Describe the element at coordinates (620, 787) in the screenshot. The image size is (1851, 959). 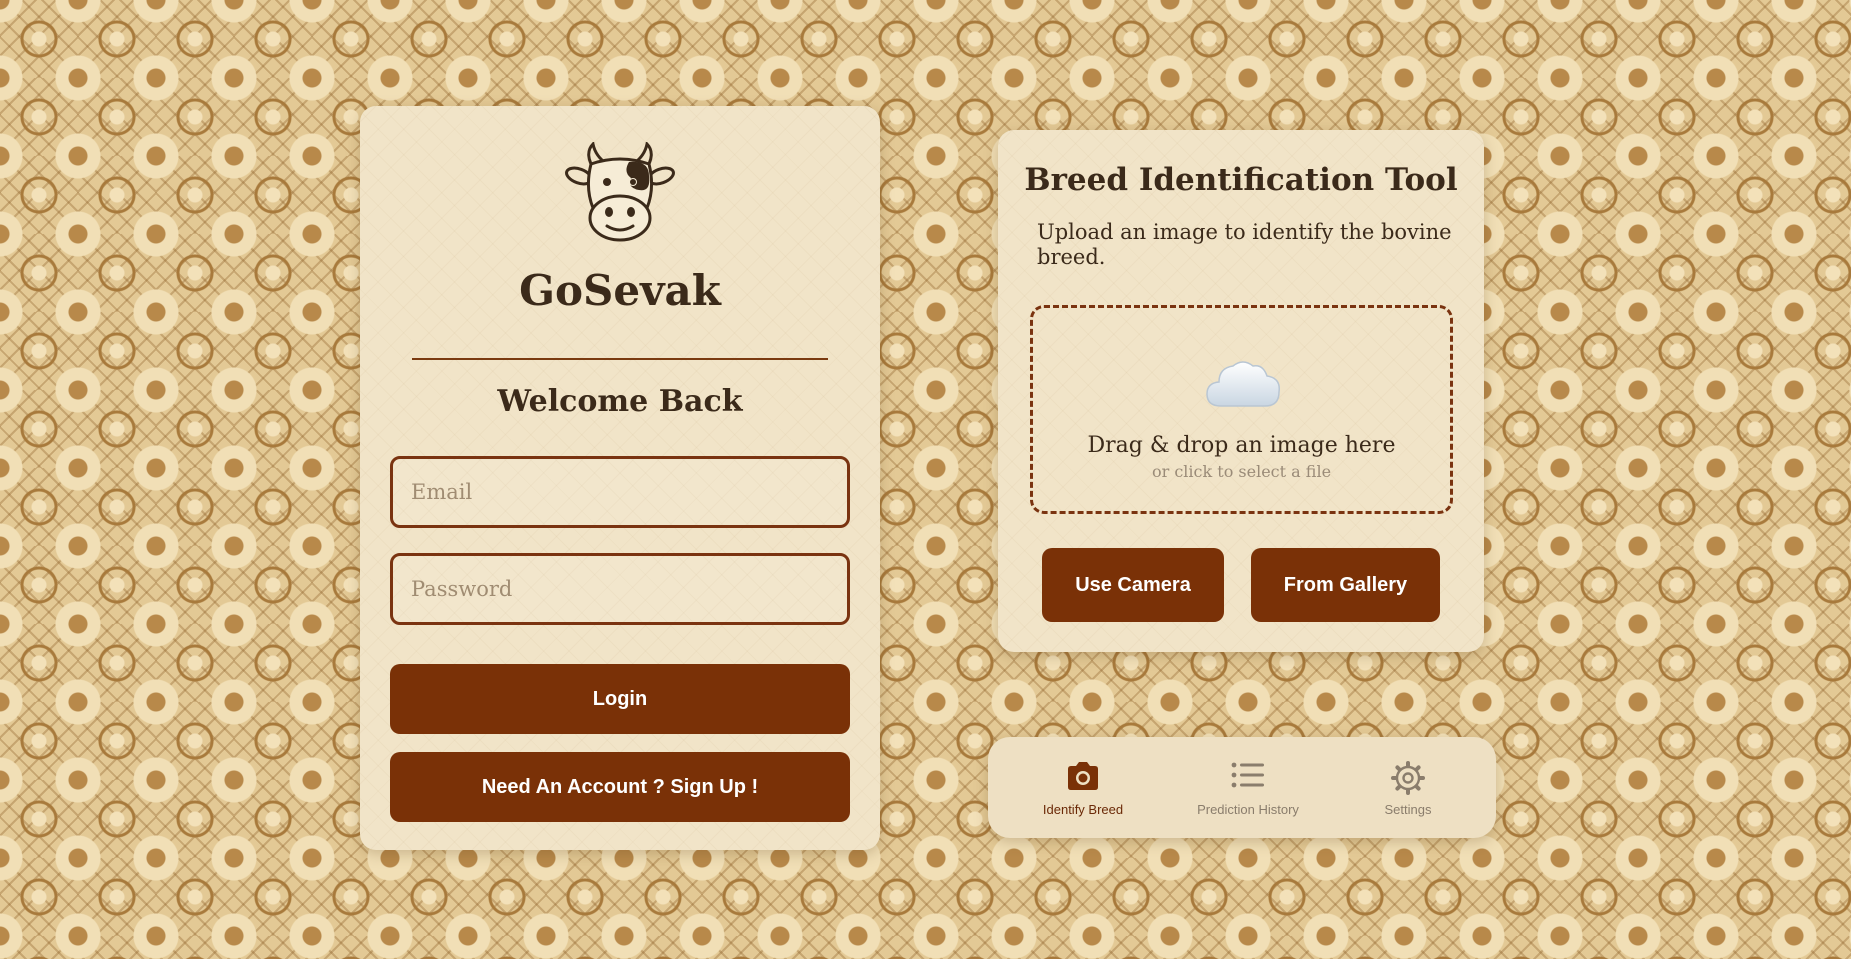
I see `signup-button: Need An Account ? Sign Up !` at that location.